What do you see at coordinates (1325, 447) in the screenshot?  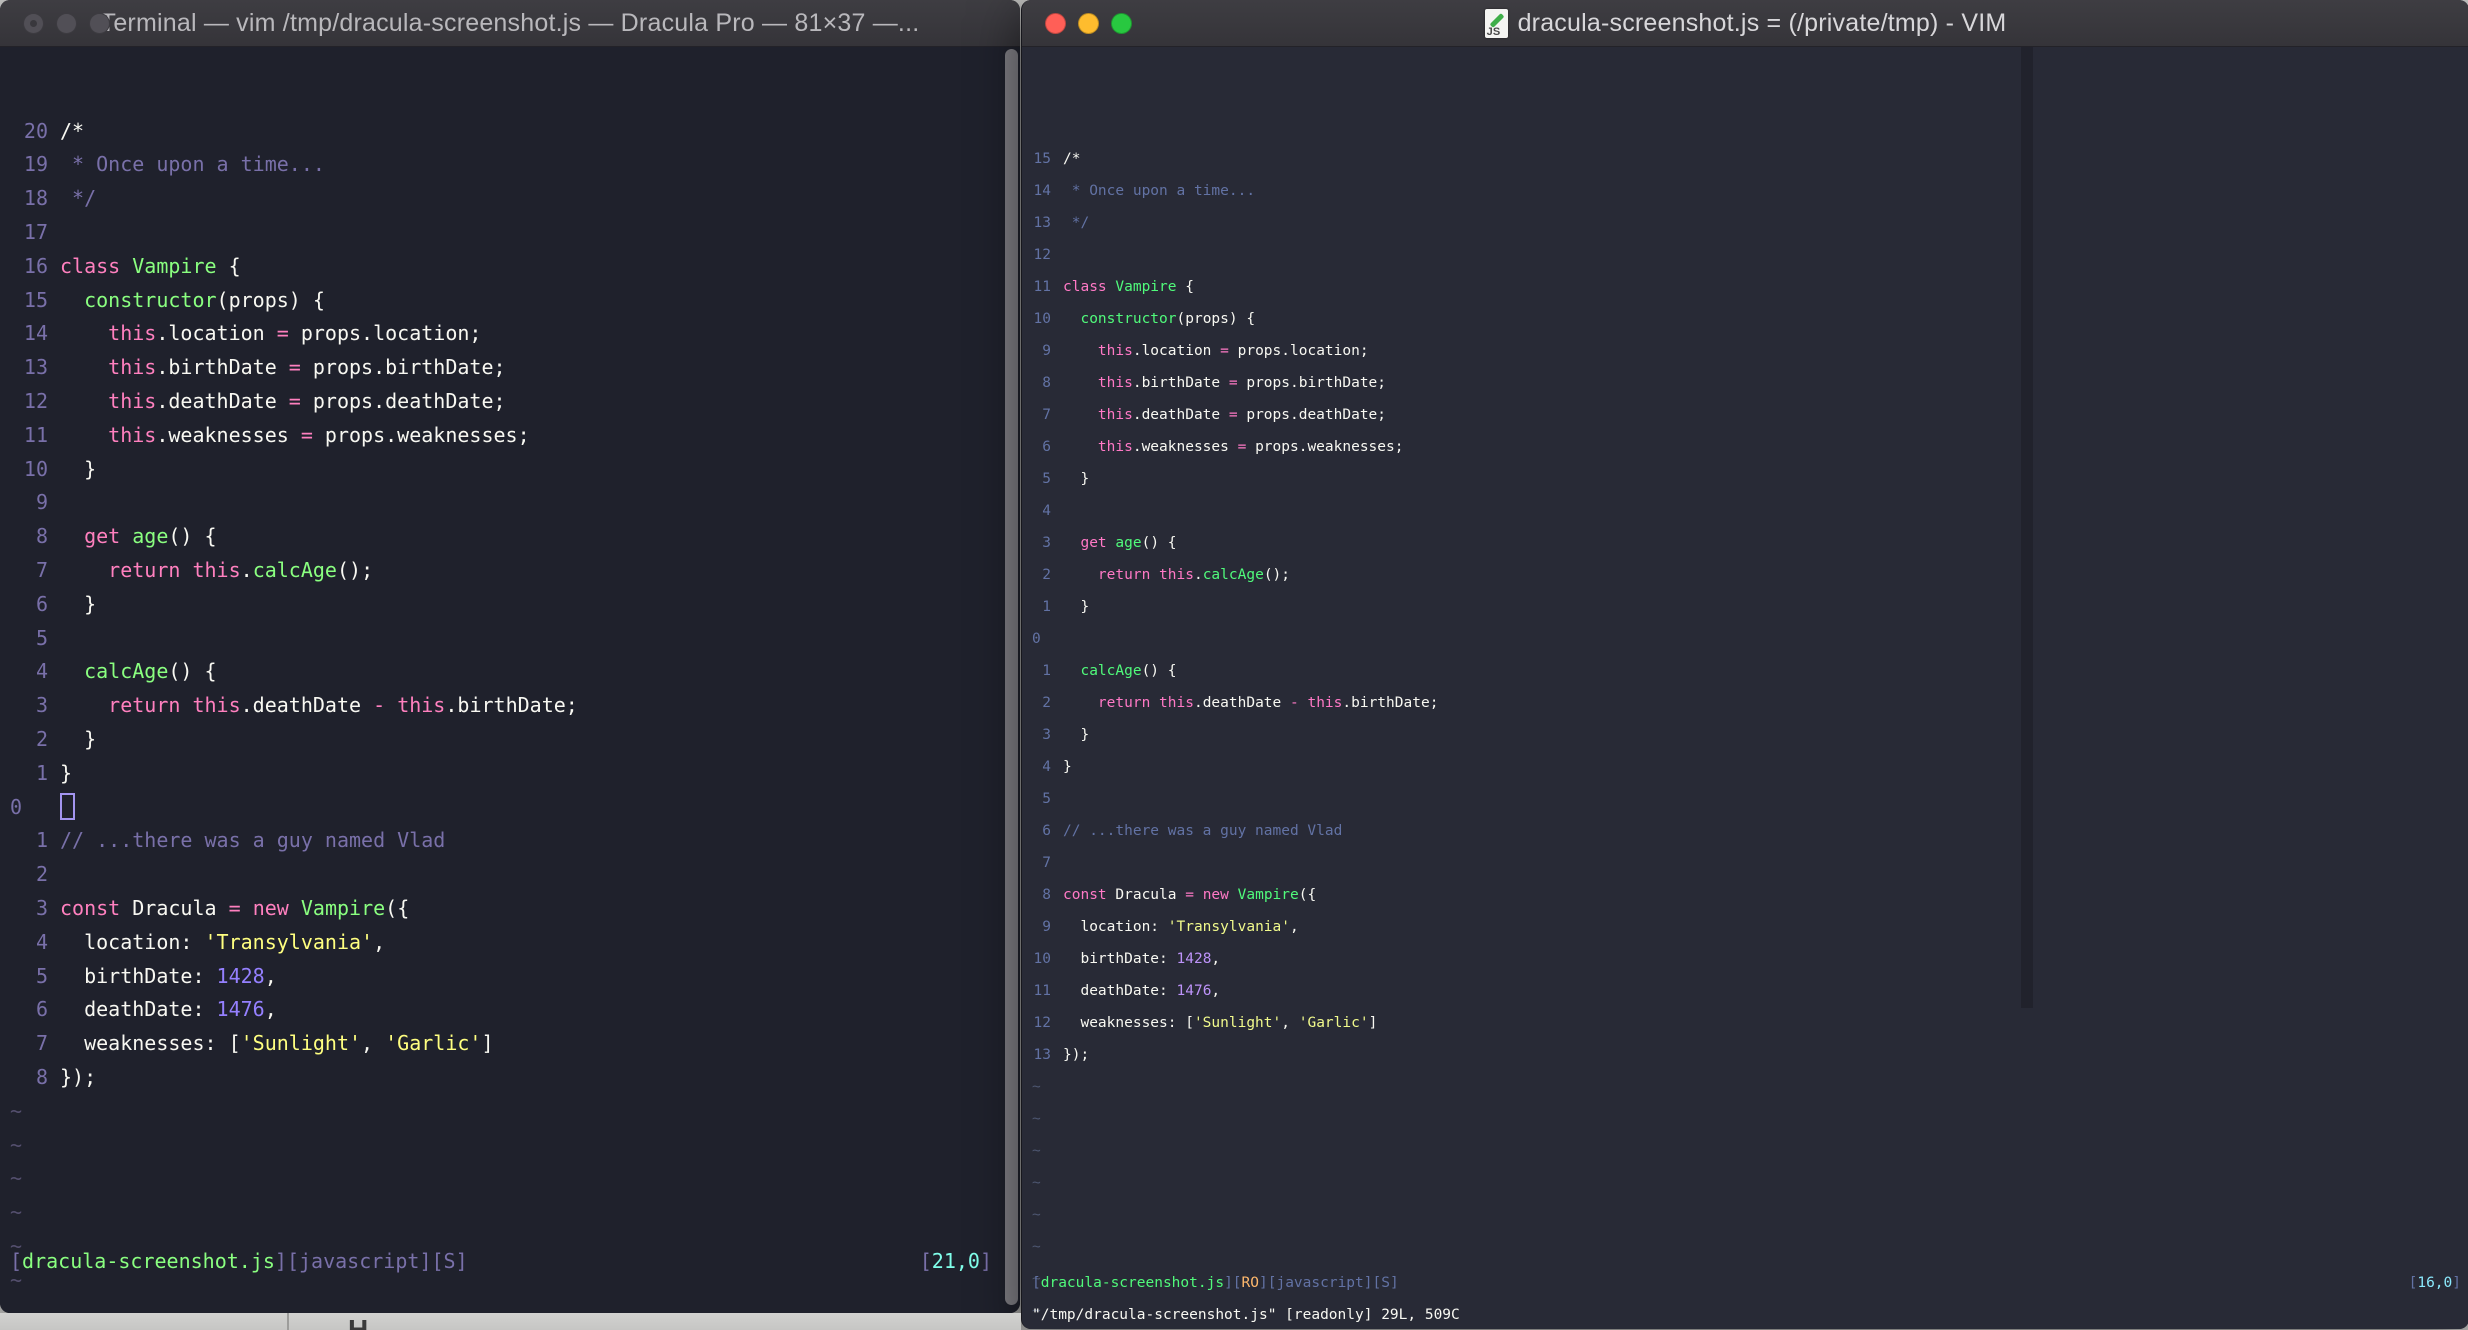 I see `code-token: props.weaknesses;` at bounding box center [1325, 447].